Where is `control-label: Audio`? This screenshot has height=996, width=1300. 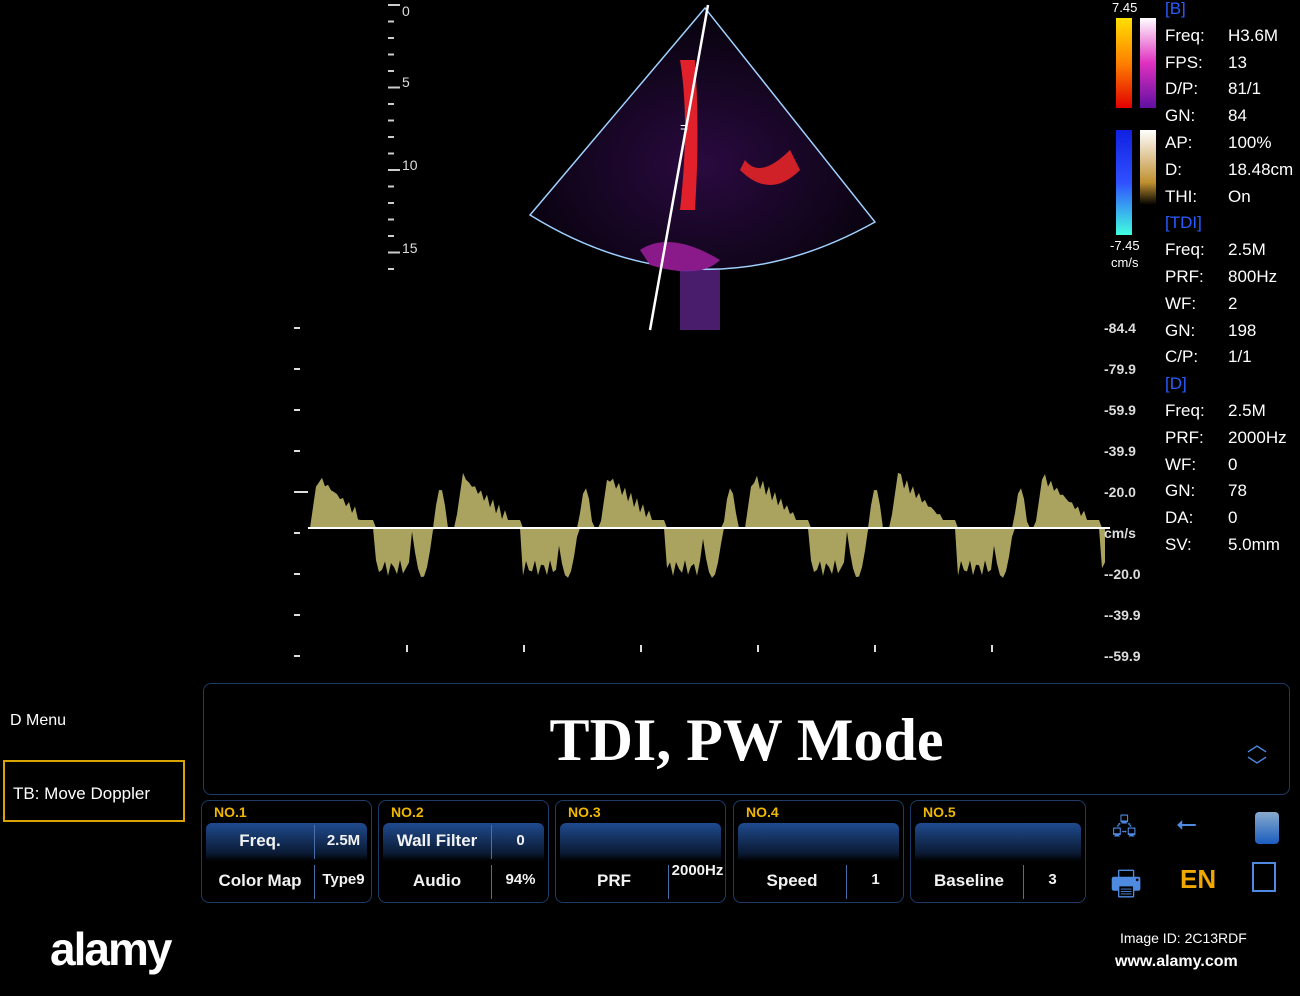 control-label: Audio is located at coordinates (437, 881).